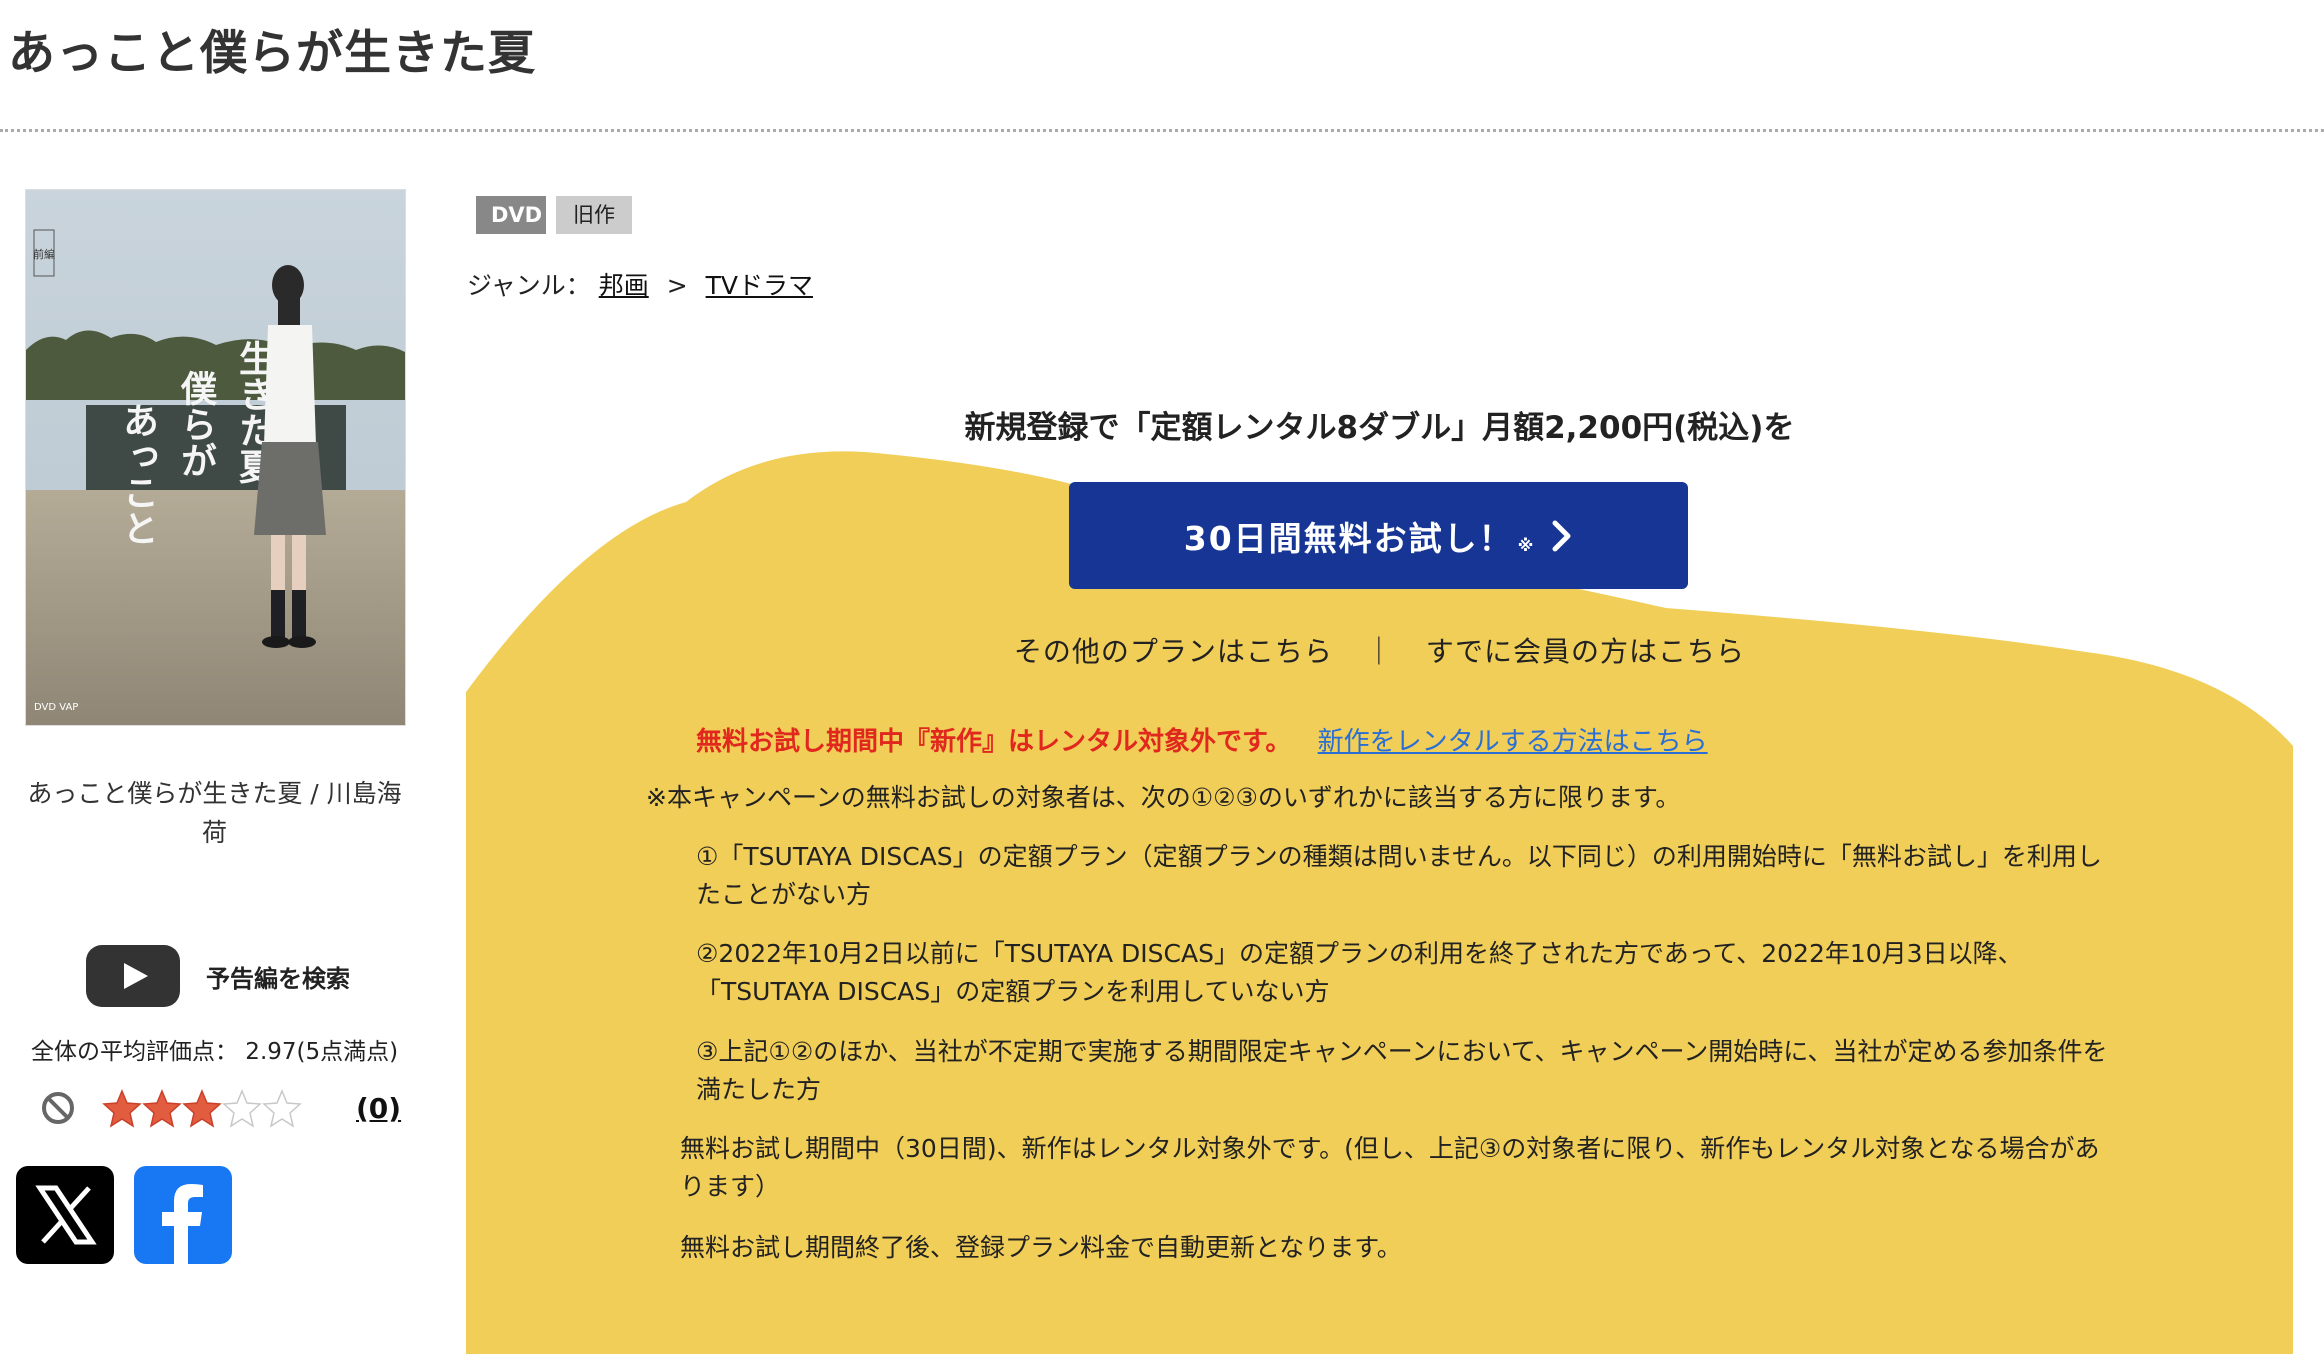 The height and width of the screenshot is (1354, 2324). I want to click on other-plans-link: その他のプランはこちら, so click(1173, 651).